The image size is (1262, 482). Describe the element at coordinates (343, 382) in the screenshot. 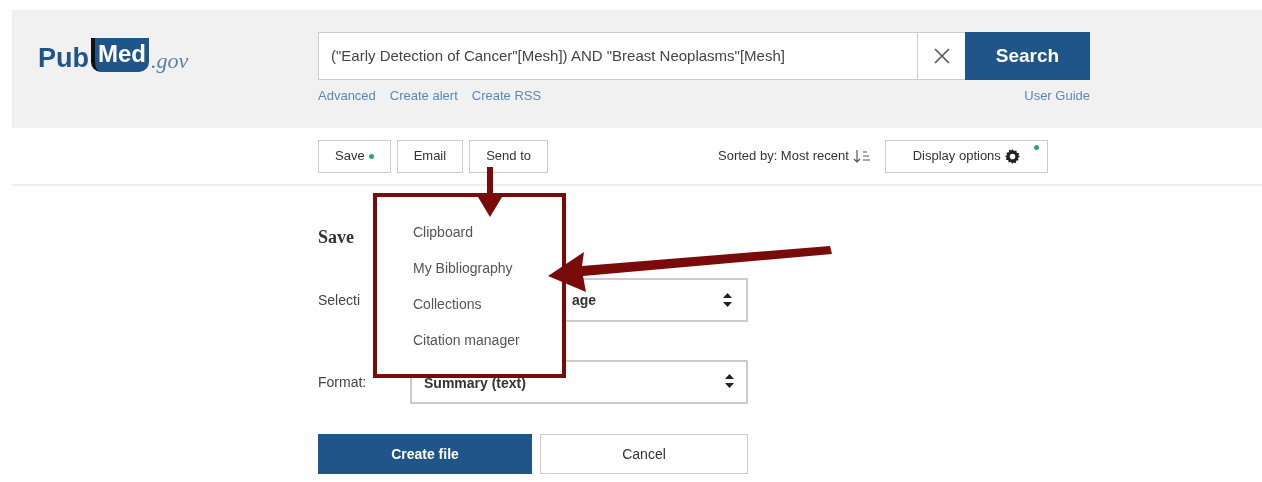

I see `format-label: Format:` at that location.